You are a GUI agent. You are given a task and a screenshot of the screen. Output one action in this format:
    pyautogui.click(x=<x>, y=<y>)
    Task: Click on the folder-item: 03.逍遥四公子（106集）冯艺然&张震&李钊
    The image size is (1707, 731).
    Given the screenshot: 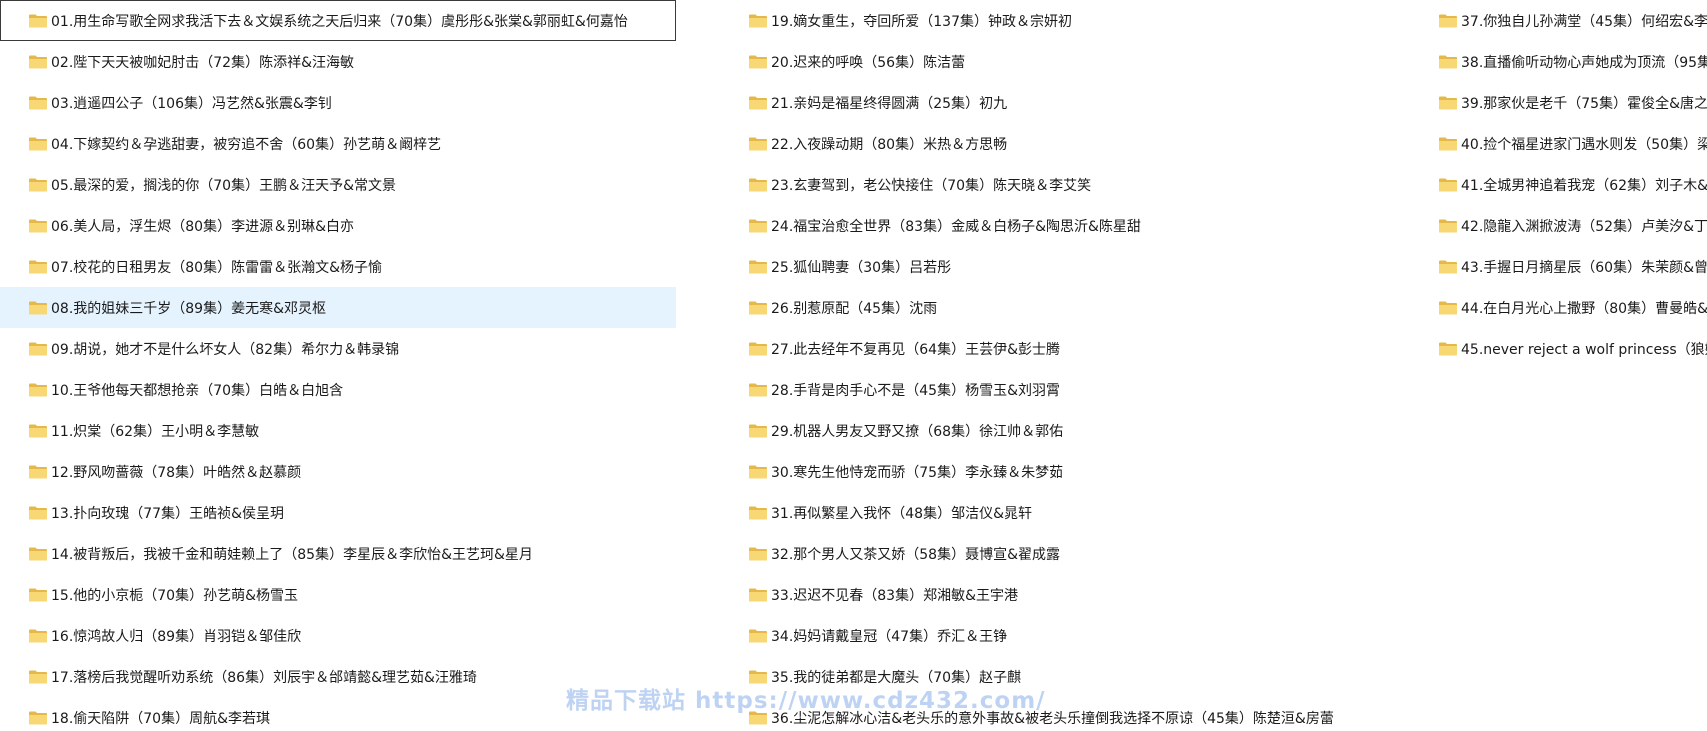 What is the action you would take?
    pyautogui.click(x=338, y=102)
    